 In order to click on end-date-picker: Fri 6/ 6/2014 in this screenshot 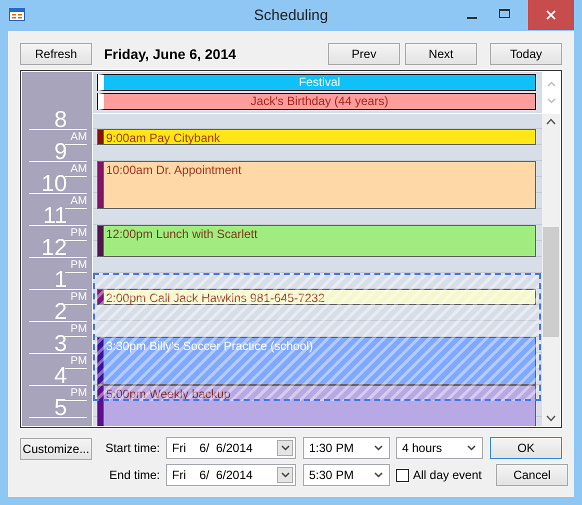, I will do `click(231, 475)`.